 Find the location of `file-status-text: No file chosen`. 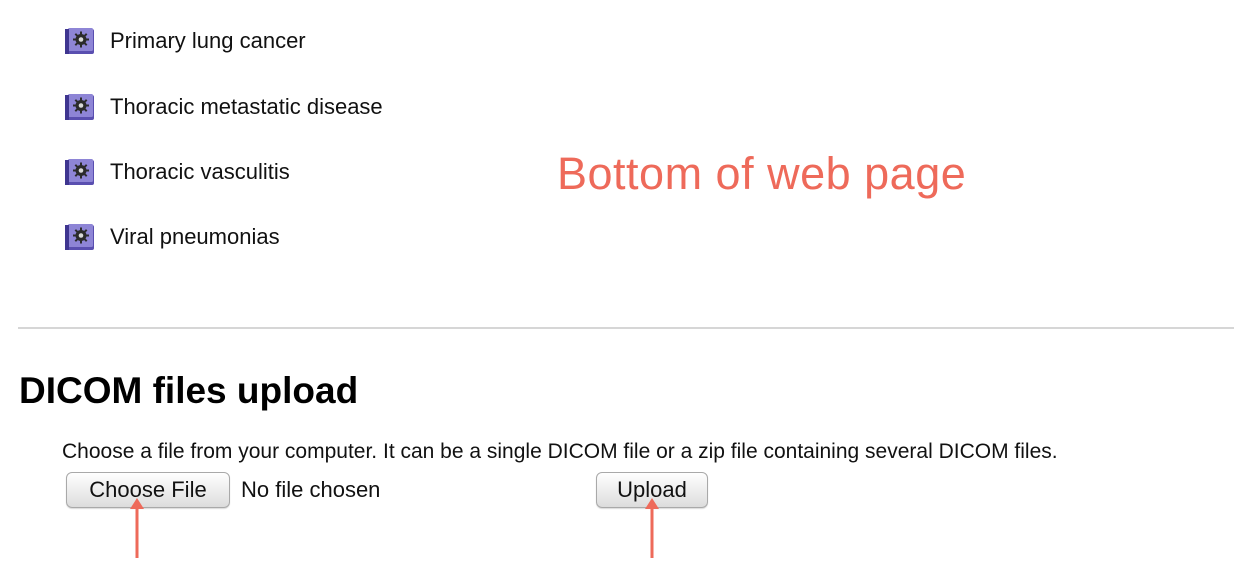

file-status-text: No file chosen is located at coordinates (311, 489).